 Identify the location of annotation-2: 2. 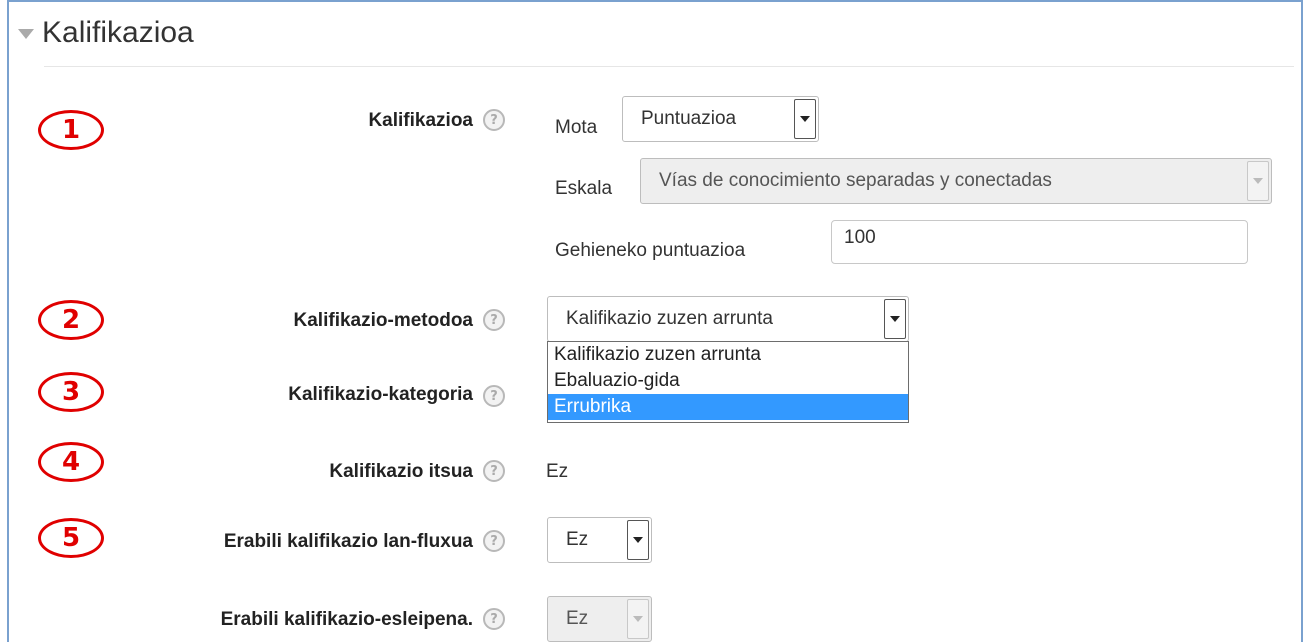
(71, 320).